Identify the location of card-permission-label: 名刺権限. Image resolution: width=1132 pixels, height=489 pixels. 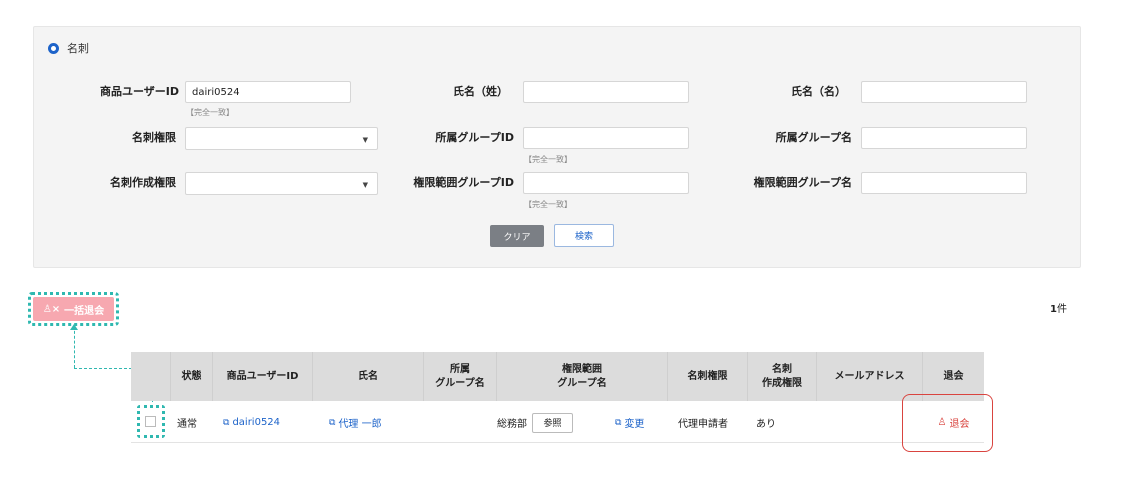
(154, 137).